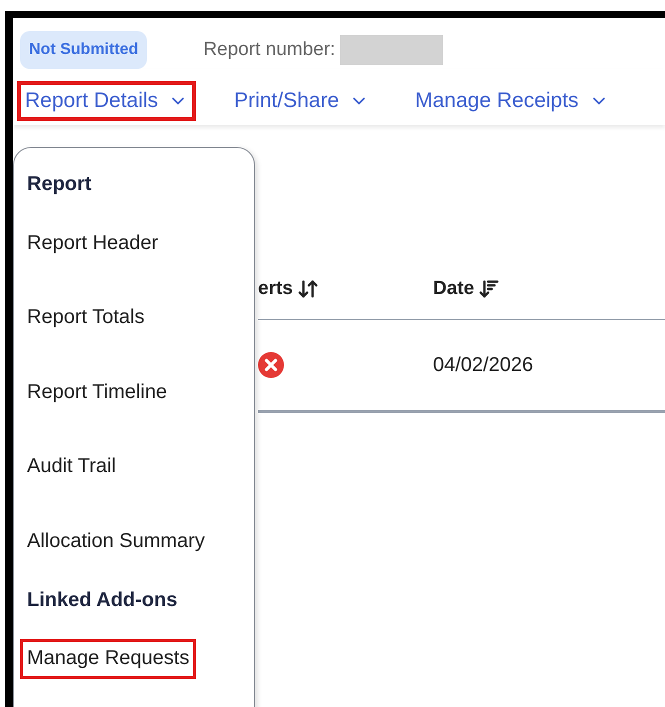  Describe the element at coordinates (271, 365) in the screenshot. I see `error-icon` at that location.